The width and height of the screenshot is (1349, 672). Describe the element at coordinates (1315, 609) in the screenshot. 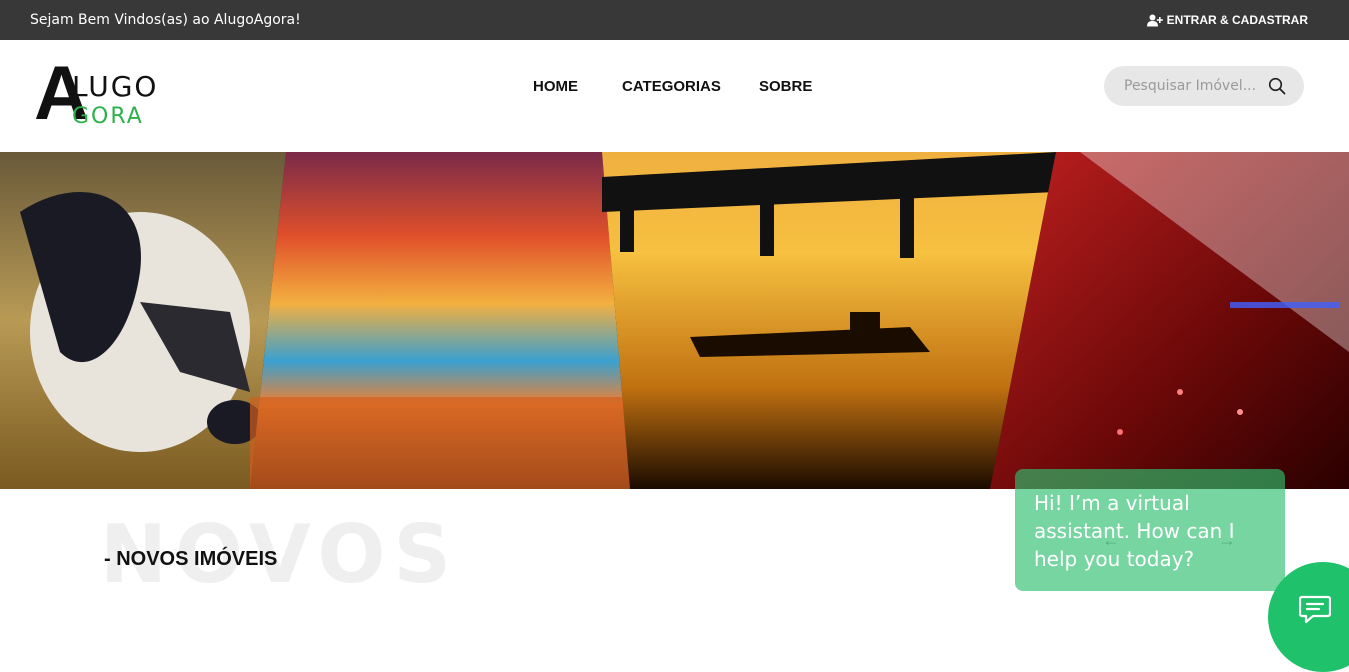

I see `chat-icon` at that location.